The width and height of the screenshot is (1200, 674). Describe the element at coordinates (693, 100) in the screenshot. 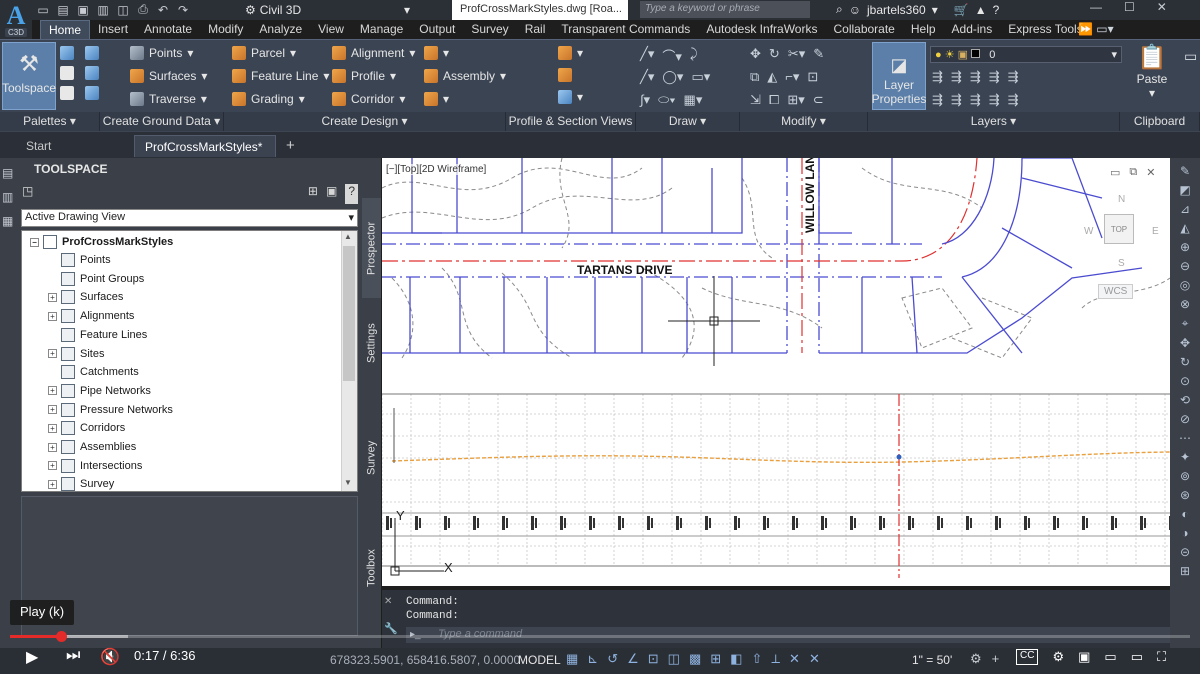

I see `hatch-icon: ▦▾` at that location.